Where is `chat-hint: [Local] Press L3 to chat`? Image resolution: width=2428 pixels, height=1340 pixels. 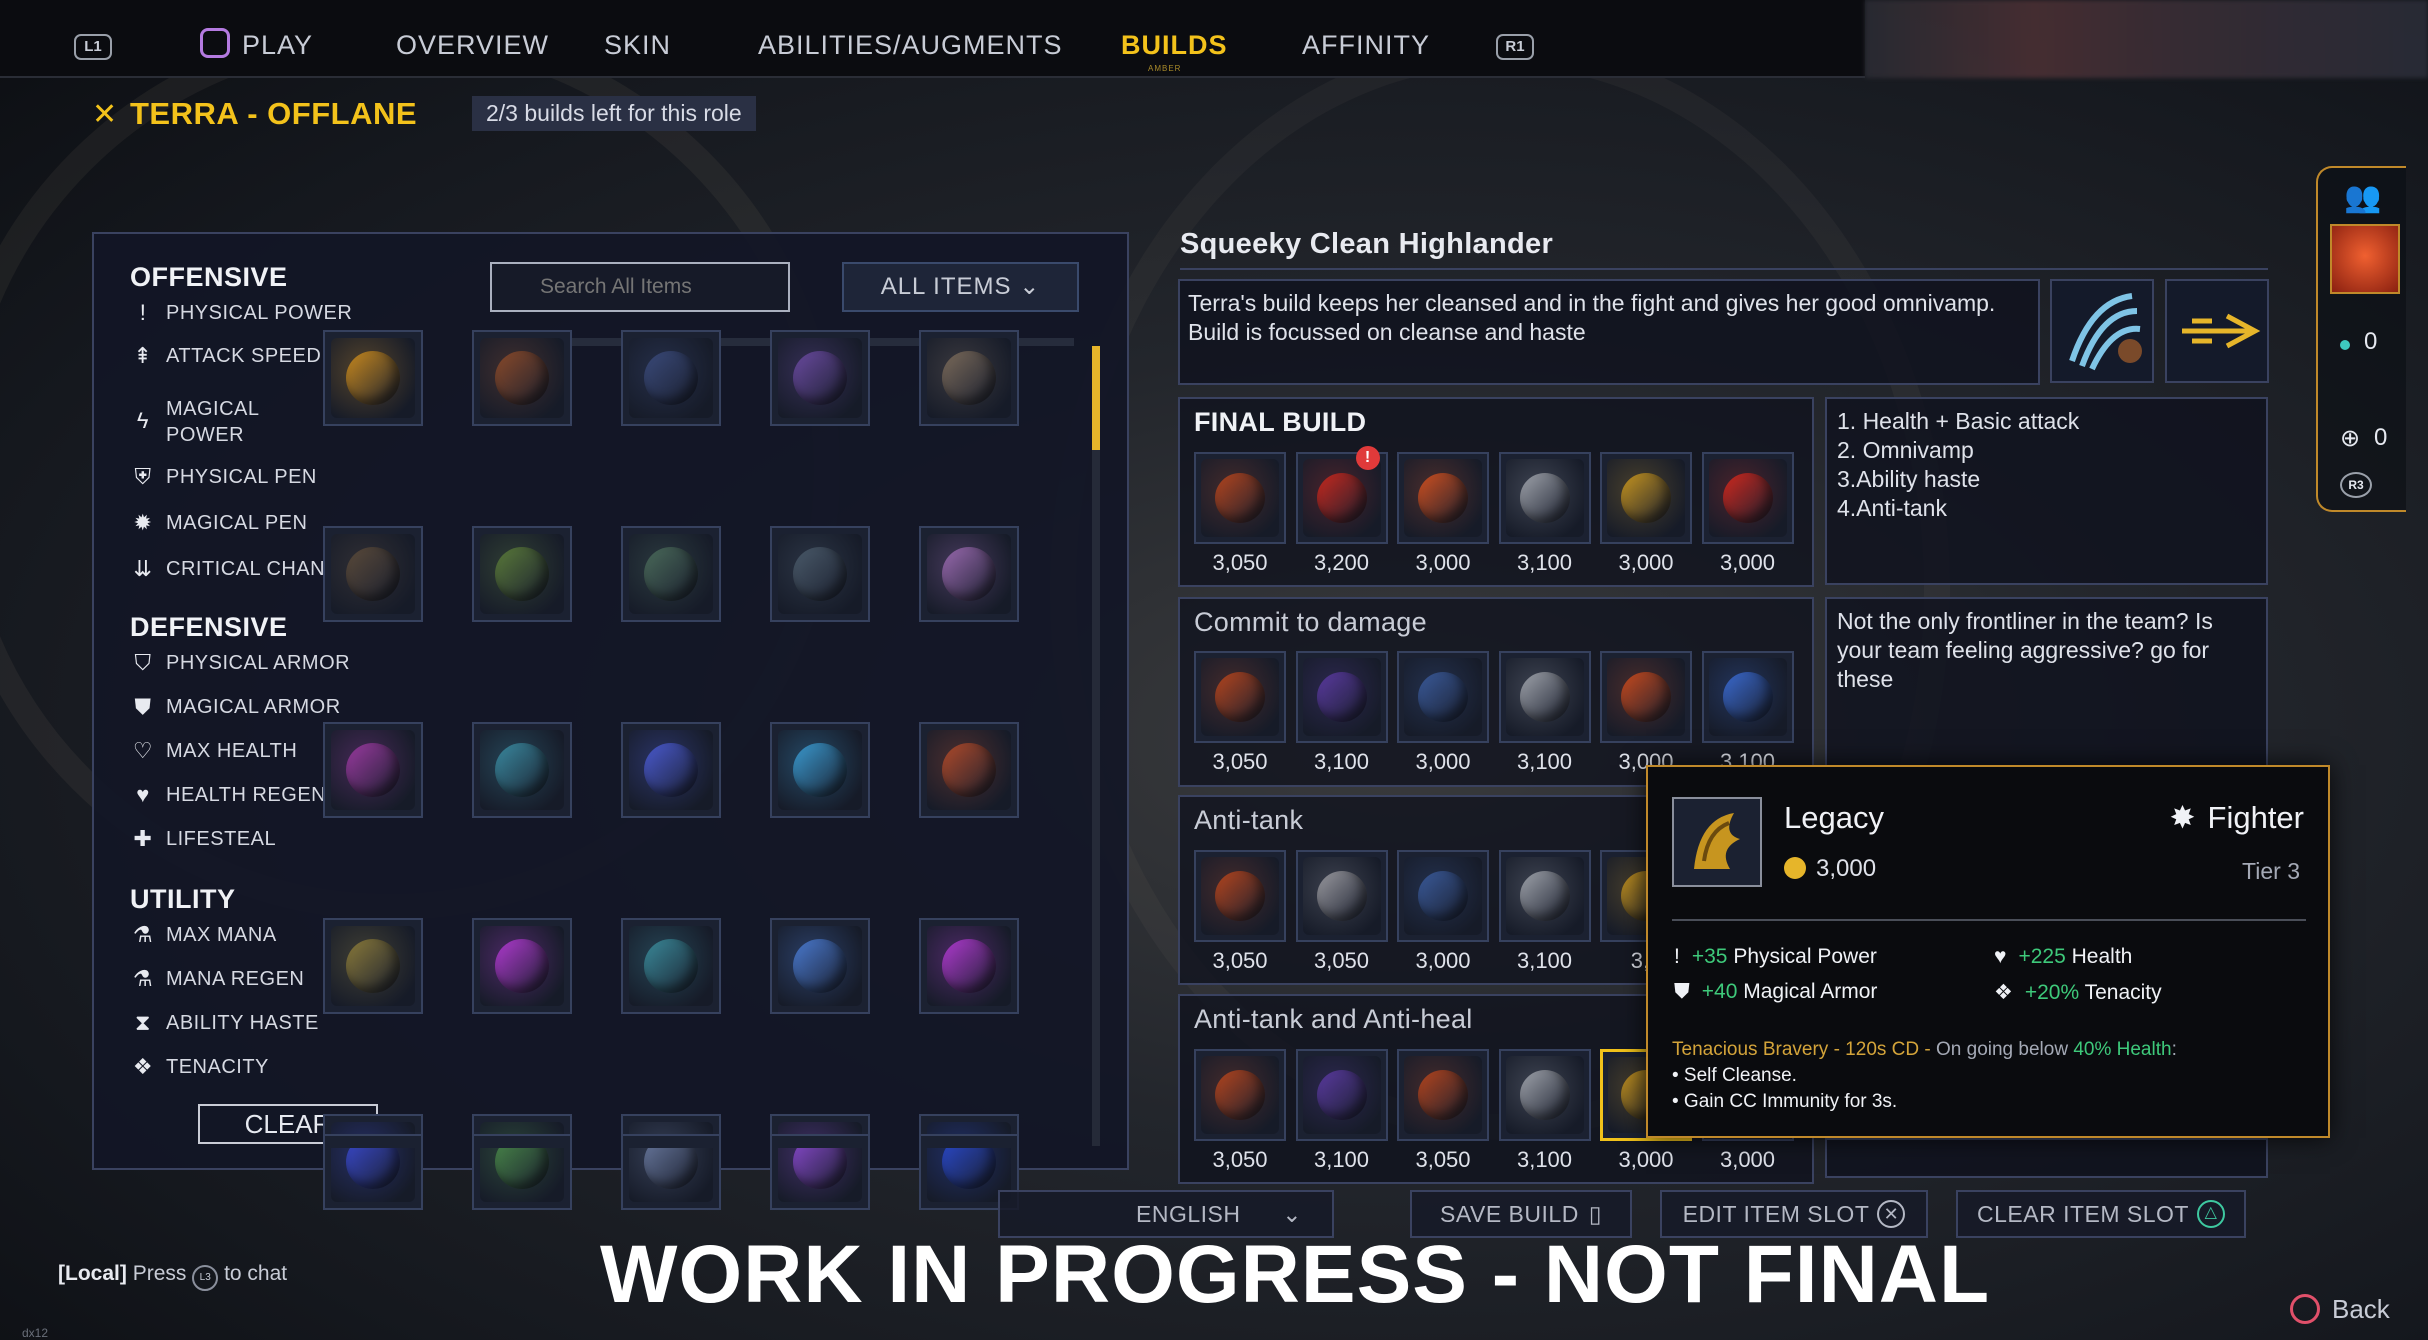 chat-hint: [Local] Press L3 to chat is located at coordinates (172, 1276).